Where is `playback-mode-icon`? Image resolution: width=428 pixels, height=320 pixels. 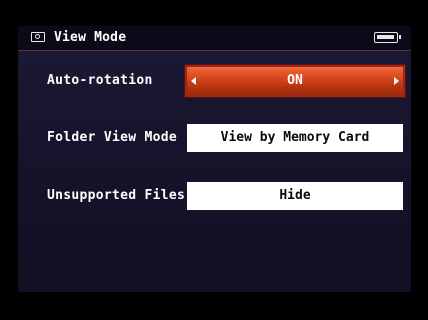
playback-mode-icon is located at coordinates (38, 37).